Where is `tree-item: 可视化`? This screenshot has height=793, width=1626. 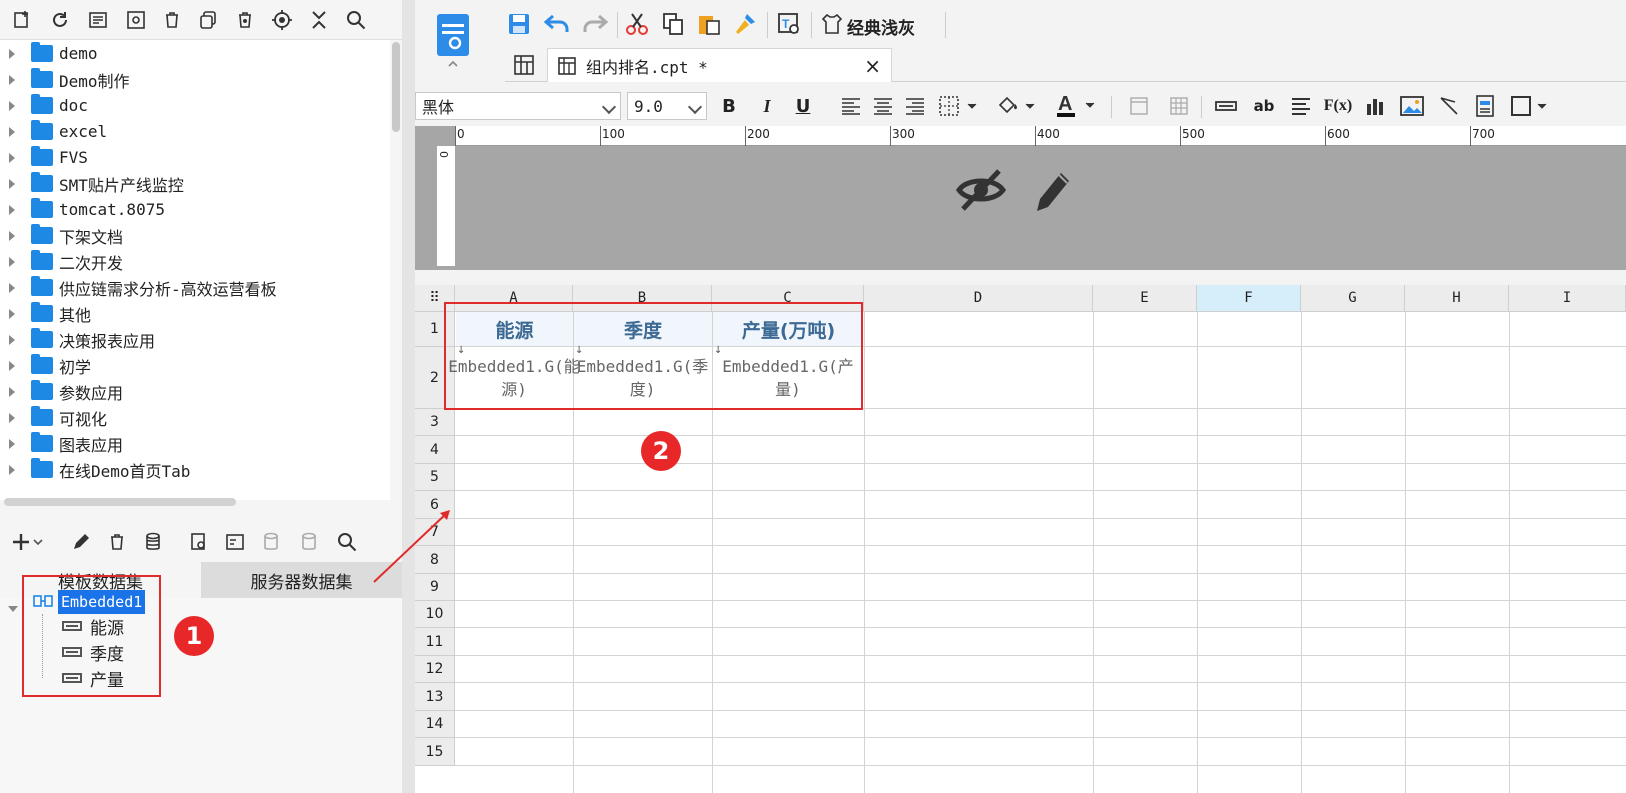 tree-item: 可视化 is located at coordinates (195, 417).